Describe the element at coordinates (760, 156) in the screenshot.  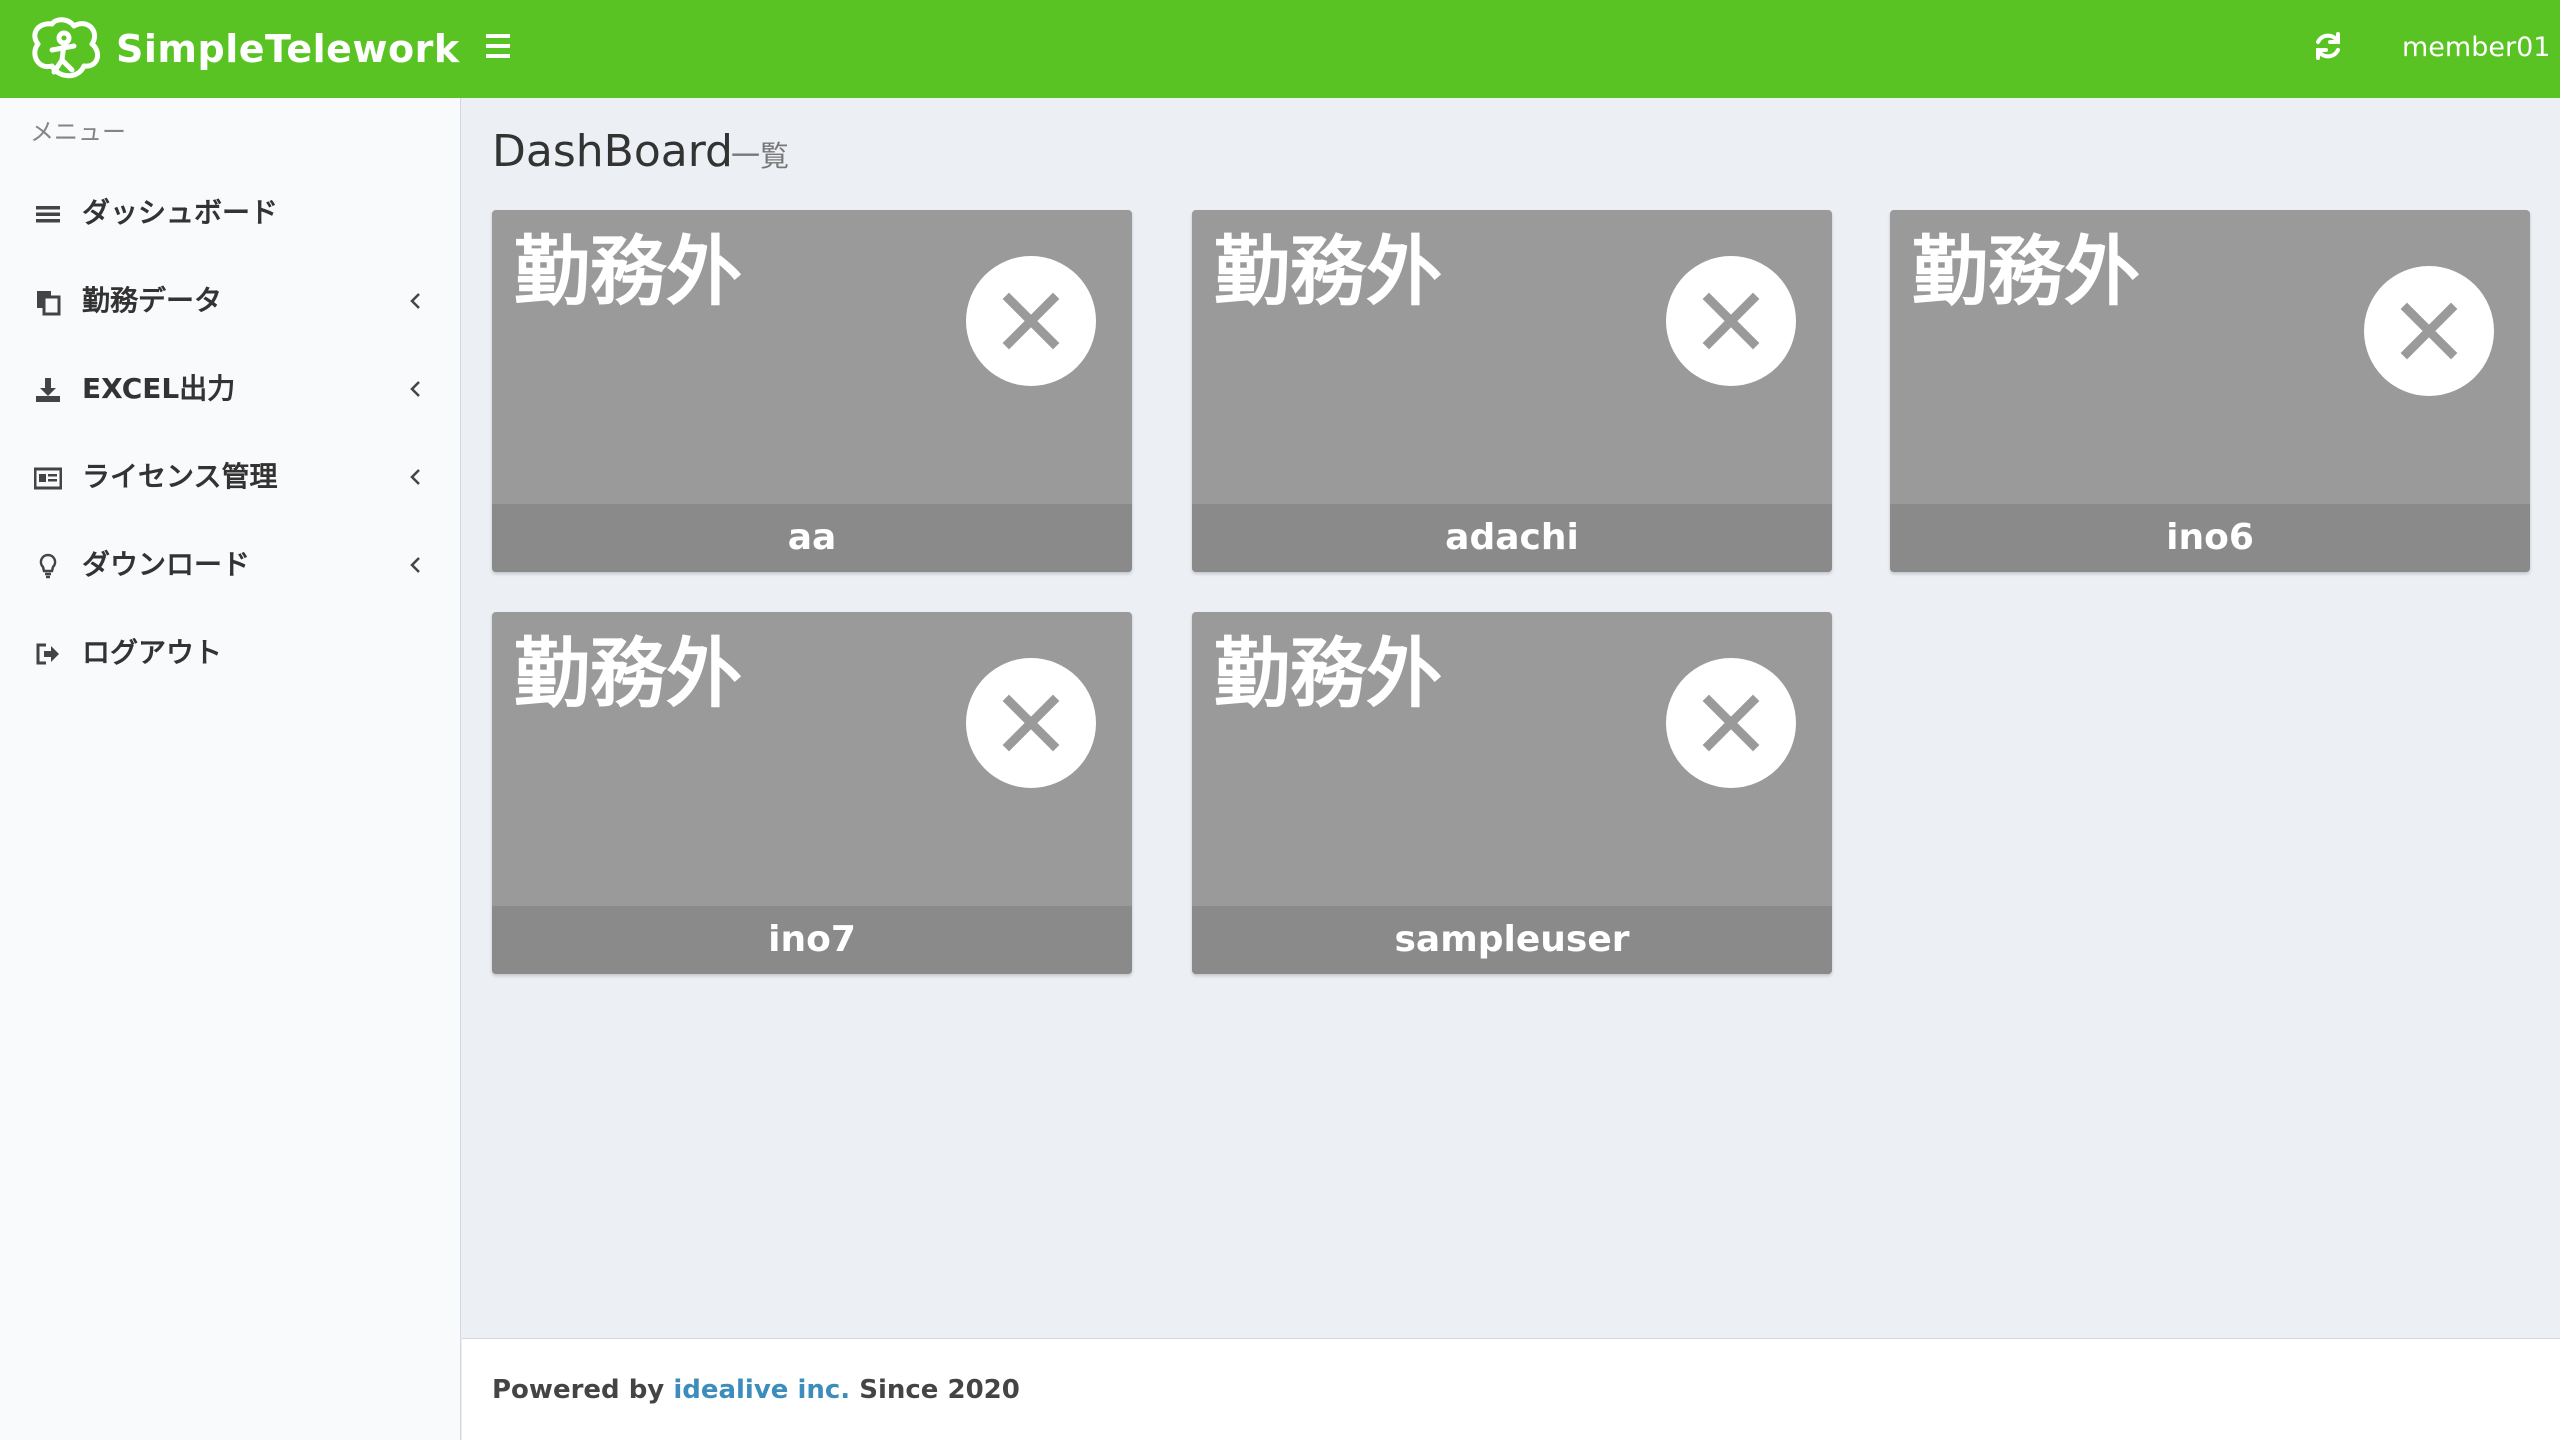
I see `page-subtitle: 一覧` at that location.